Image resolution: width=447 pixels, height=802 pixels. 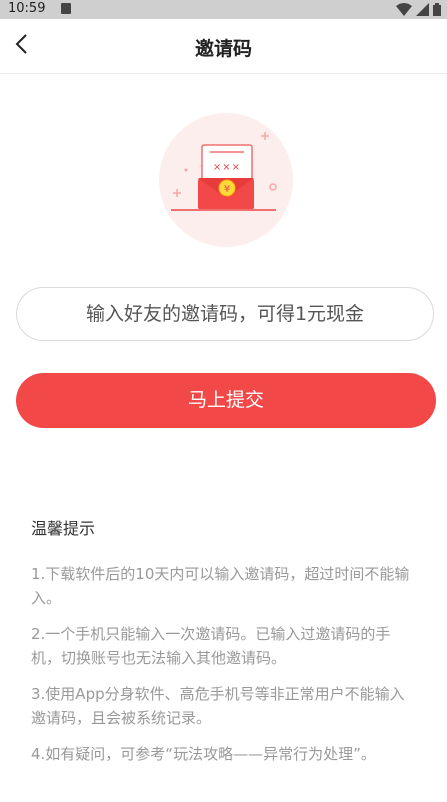 What do you see at coordinates (227, 167) in the screenshot?
I see `card-mark: ×××` at bounding box center [227, 167].